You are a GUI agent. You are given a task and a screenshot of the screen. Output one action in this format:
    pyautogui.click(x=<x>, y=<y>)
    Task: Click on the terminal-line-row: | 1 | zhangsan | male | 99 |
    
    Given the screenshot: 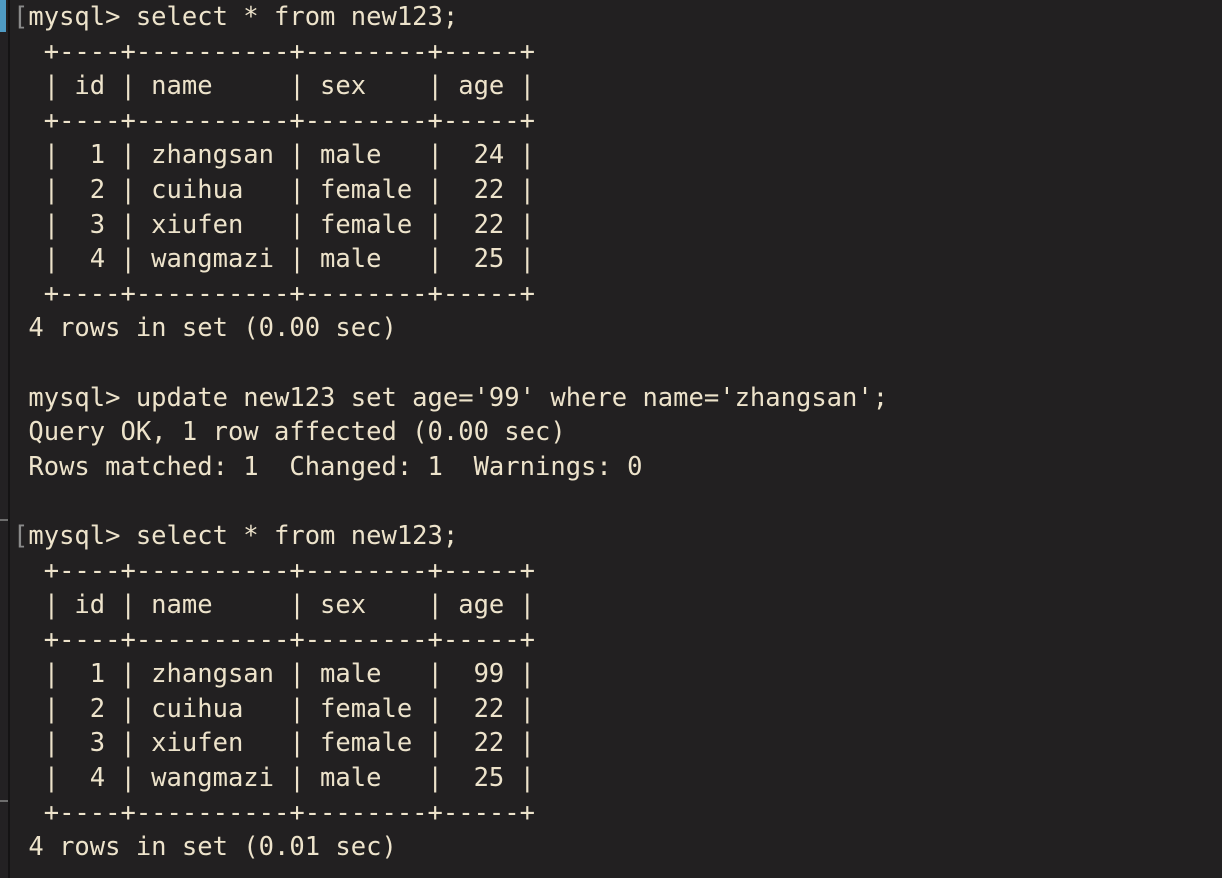 What is the action you would take?
    pyautogui.click(x=617, y=674)
    